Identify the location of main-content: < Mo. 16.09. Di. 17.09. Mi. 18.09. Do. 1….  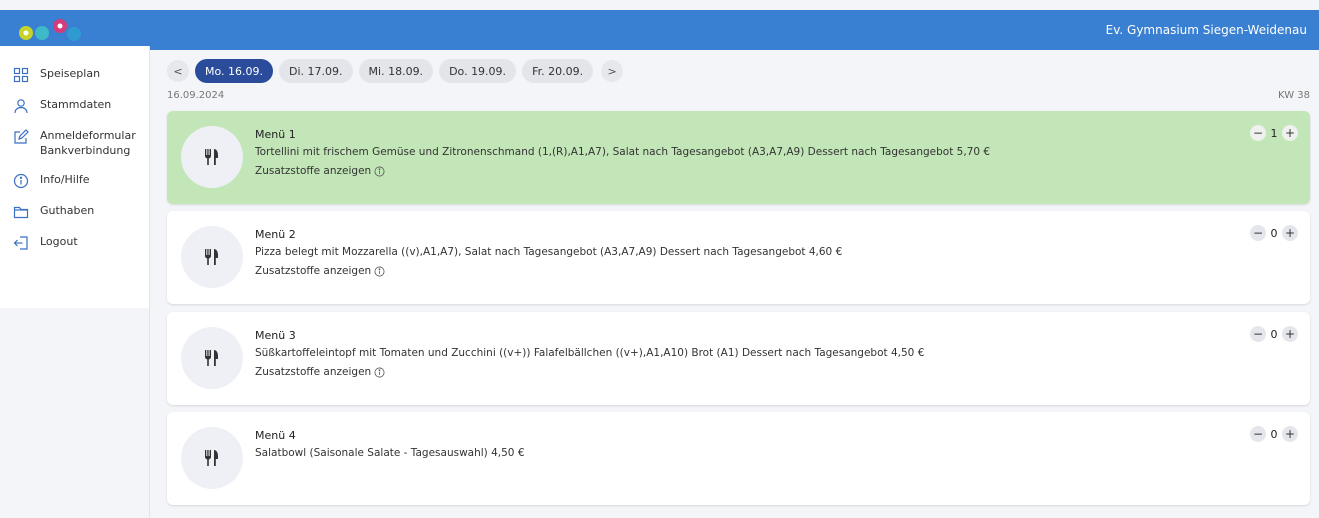
(738, 81).